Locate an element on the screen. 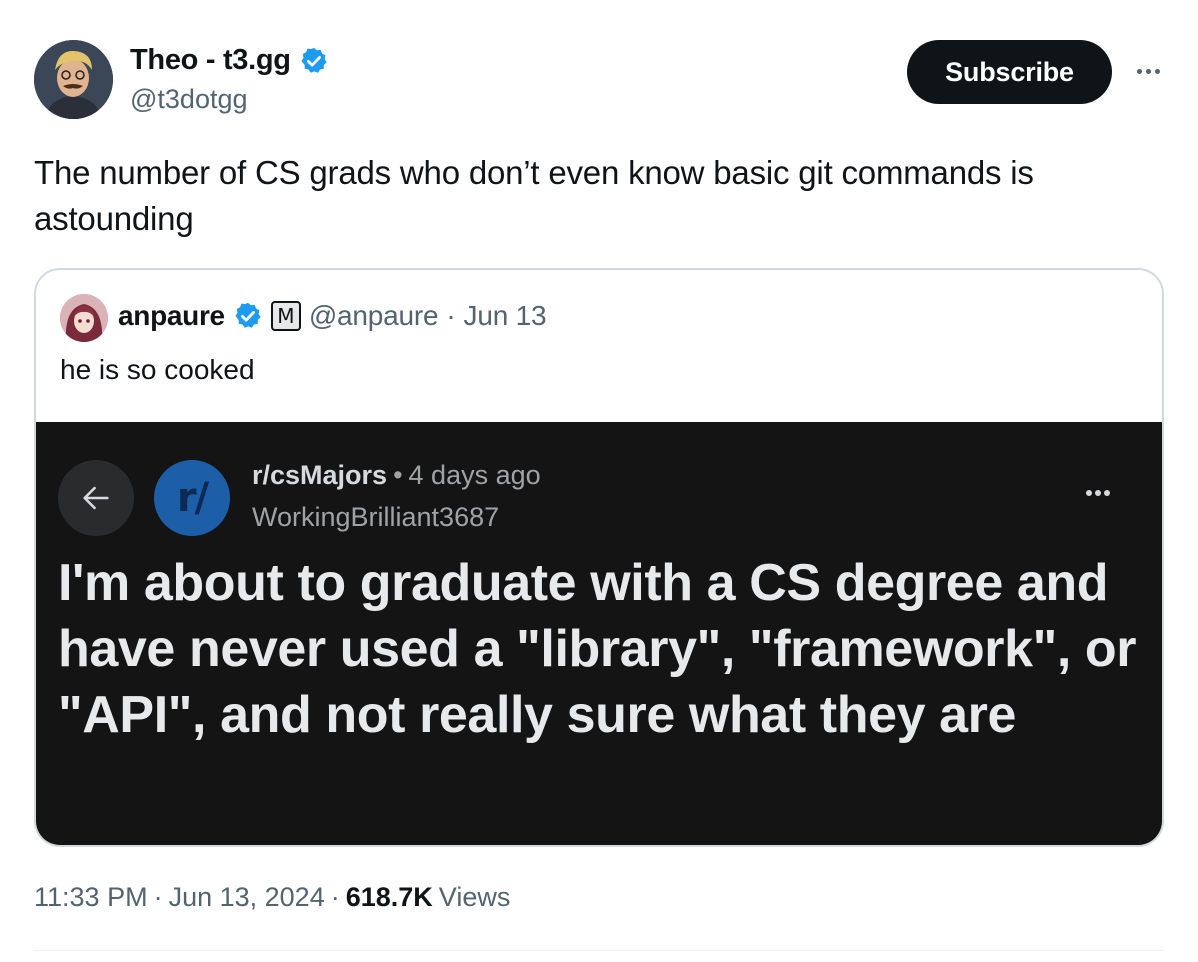  affiliate-badge-icon: M is located at coordinates (285, 316).